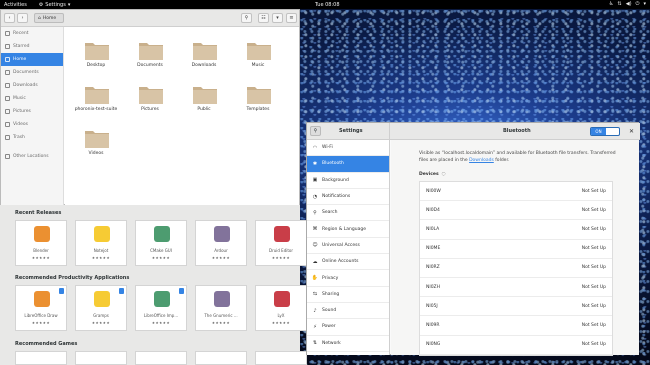 The width and height of the screenshot is (650, 365). I want to click on sidebar-item-starred: Starred, so click(32, 46).